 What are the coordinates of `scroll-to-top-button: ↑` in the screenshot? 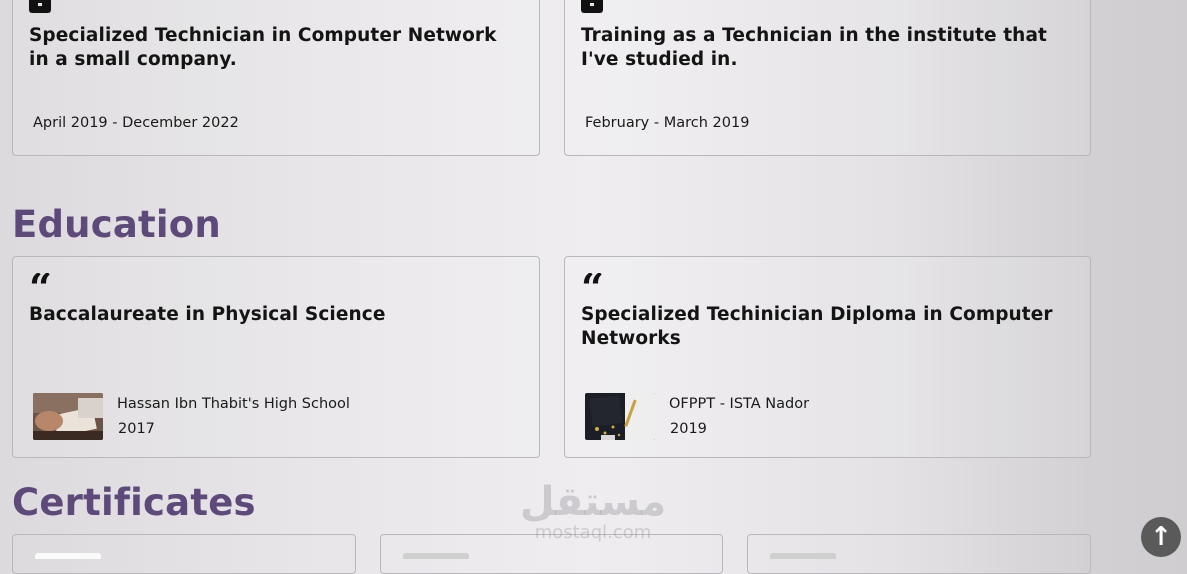 It's located at (1161, 537).